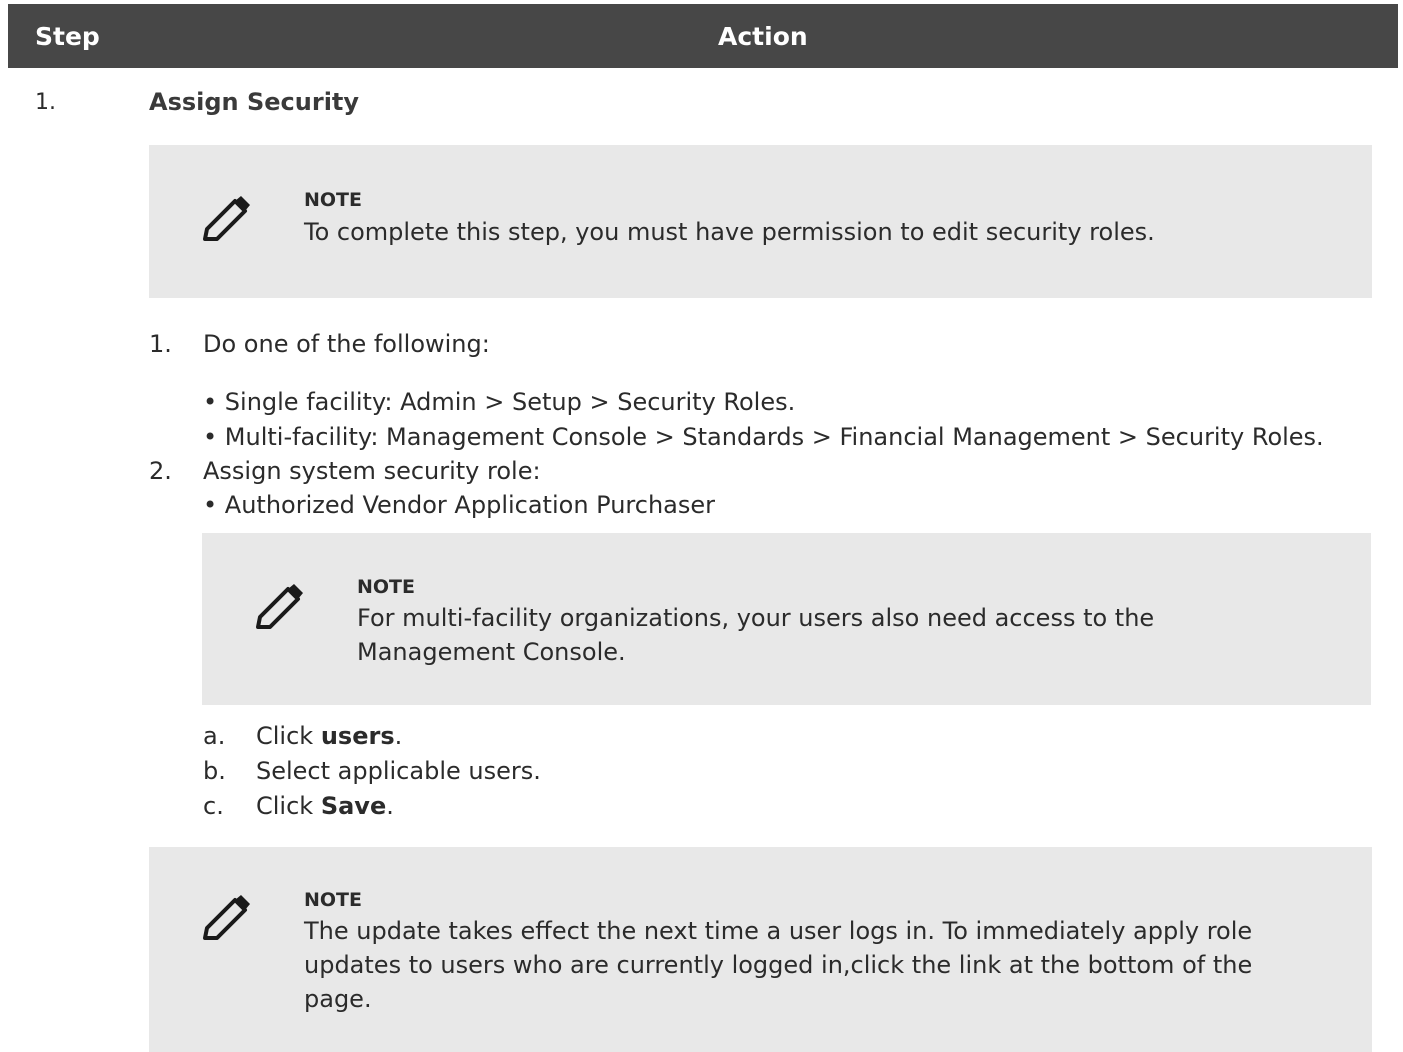 This screenshot has width=1403, height=1052. I want to click on substep-text: Click users., so click(329, 736).